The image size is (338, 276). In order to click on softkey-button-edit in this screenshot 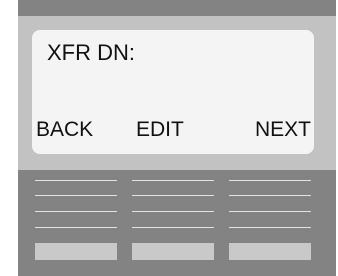, I will do `click(173, 251)`.